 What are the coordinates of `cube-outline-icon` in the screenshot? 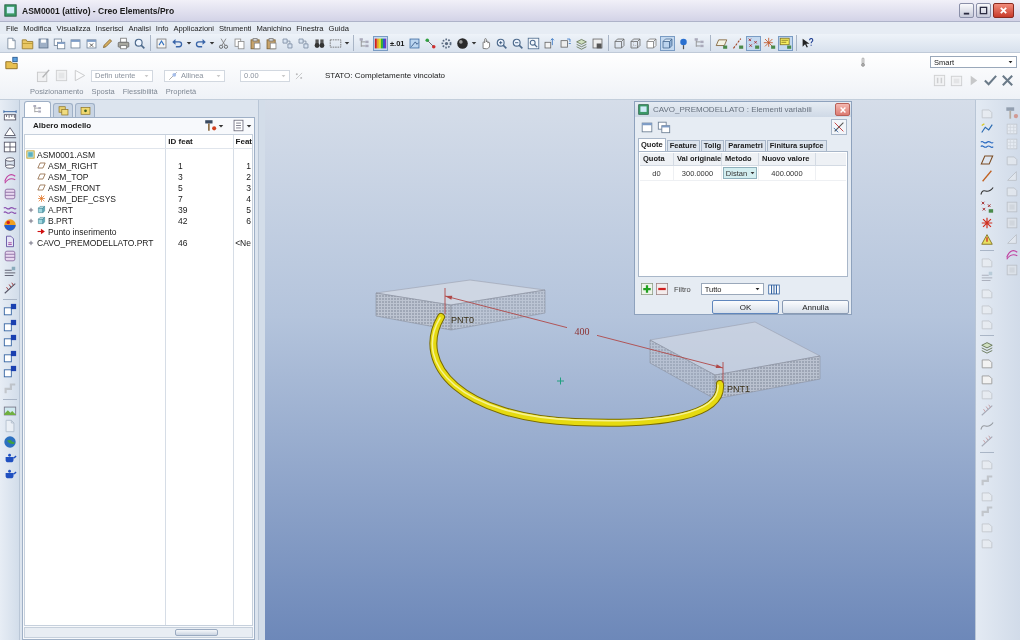 It's located at (651, 43).